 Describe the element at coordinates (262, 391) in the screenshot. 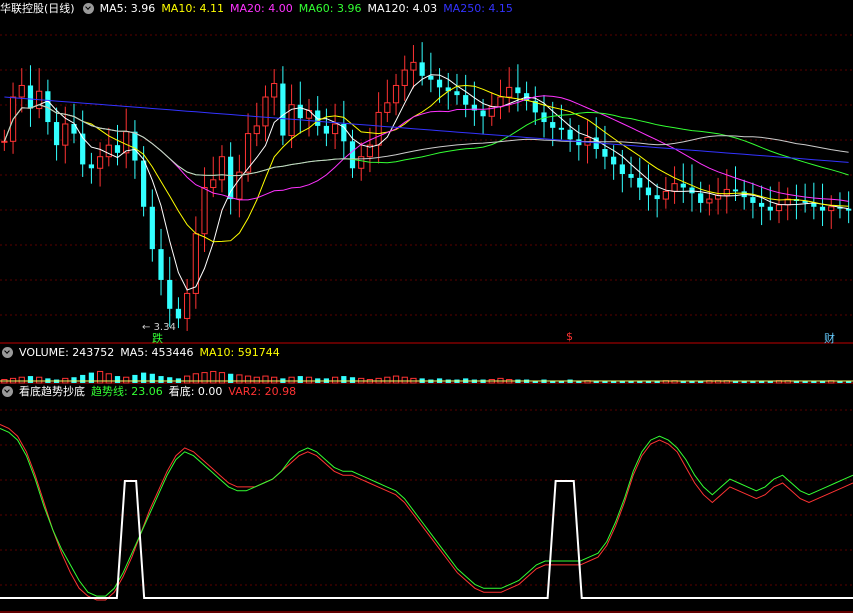

I see `indicator-var2: VAR2: 20.98` at that location.